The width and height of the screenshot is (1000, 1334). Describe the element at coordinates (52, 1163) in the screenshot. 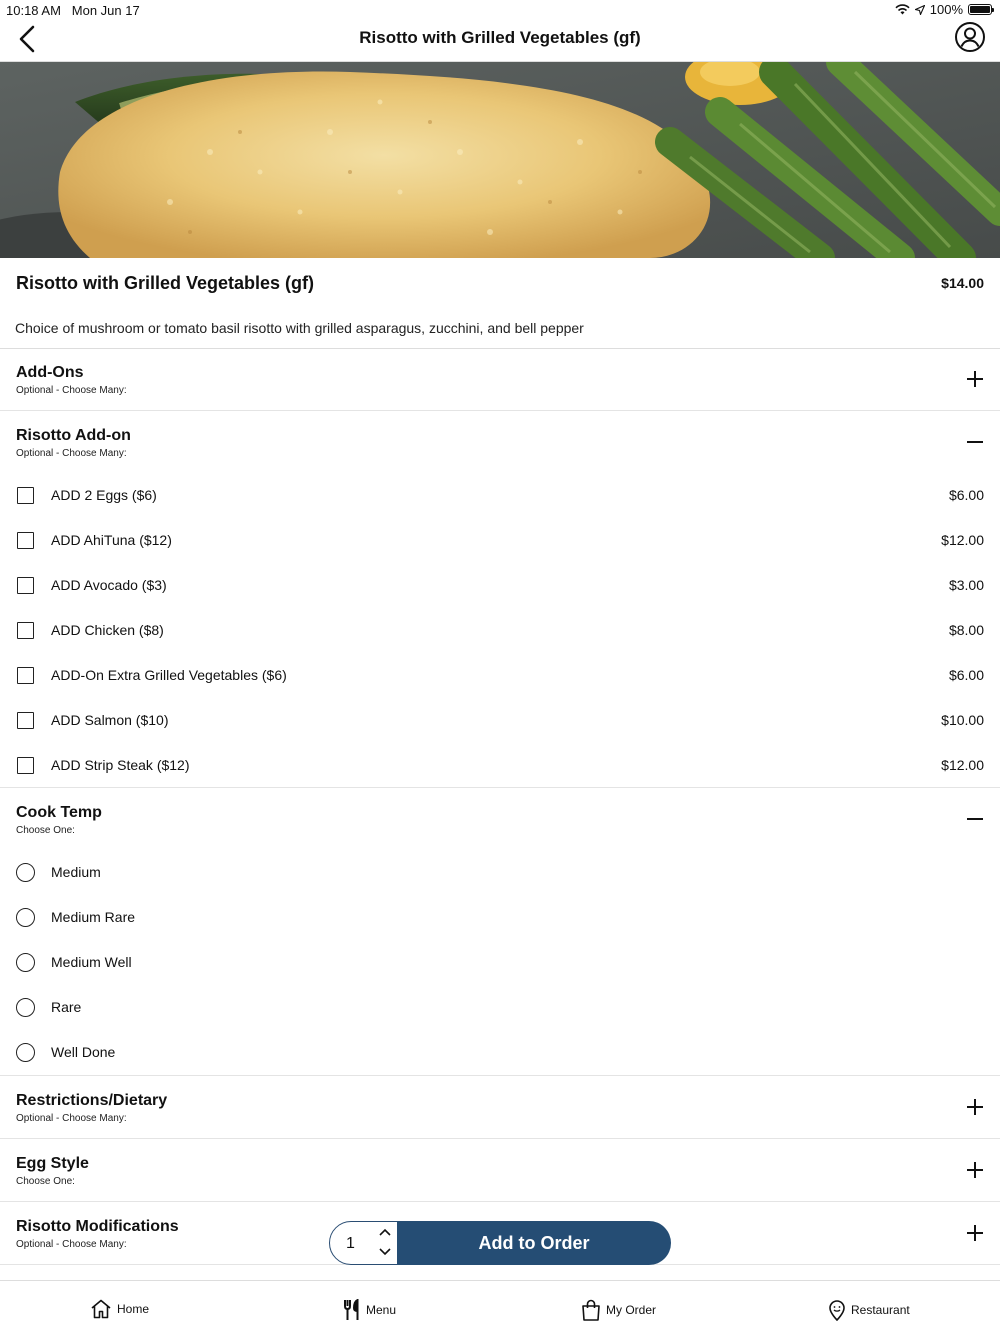

I see `section-title: Egg Style` at that location.